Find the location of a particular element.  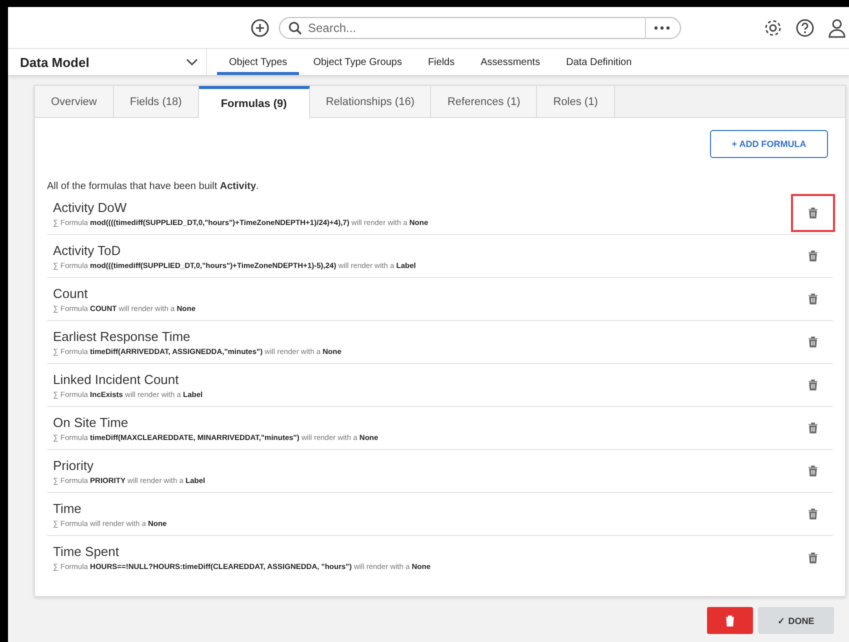

nav-tab: Object Types is located at coordinates (258, 62).